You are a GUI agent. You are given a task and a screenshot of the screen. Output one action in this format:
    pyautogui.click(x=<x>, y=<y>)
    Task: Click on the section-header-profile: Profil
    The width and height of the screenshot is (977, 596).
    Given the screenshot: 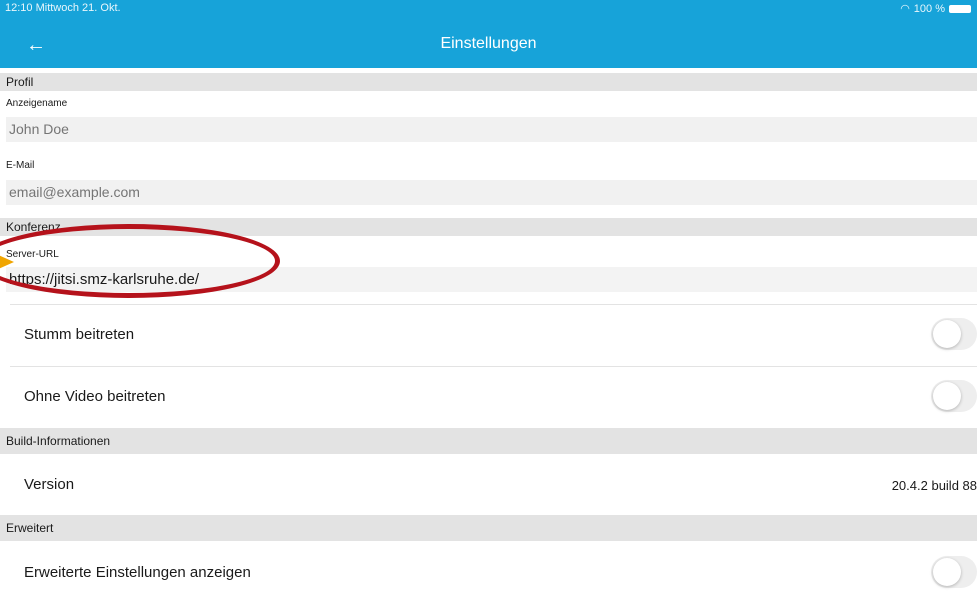 What is the action you would take?
    pyautogui.click(x=488, y=82)
    